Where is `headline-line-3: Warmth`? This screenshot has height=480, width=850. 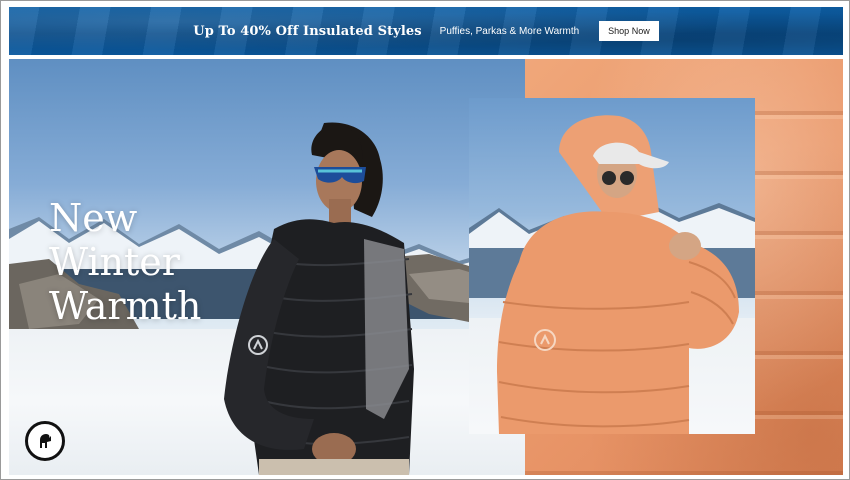
headline-line-3: Warmth is located at coordinates (125, 306).